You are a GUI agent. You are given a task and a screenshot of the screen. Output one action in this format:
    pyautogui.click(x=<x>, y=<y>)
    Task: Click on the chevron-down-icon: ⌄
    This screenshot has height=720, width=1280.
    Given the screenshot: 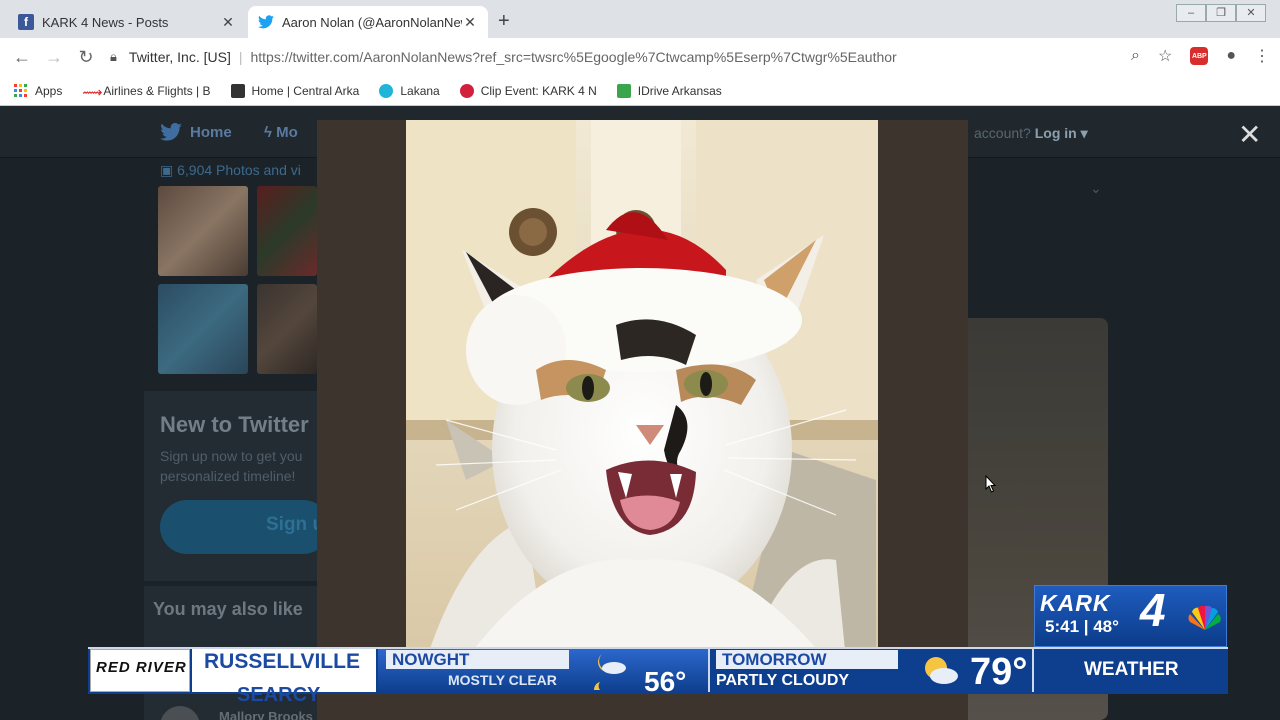 What is the action you would take?
    pyautogui.click(x=1096, y=188)
    